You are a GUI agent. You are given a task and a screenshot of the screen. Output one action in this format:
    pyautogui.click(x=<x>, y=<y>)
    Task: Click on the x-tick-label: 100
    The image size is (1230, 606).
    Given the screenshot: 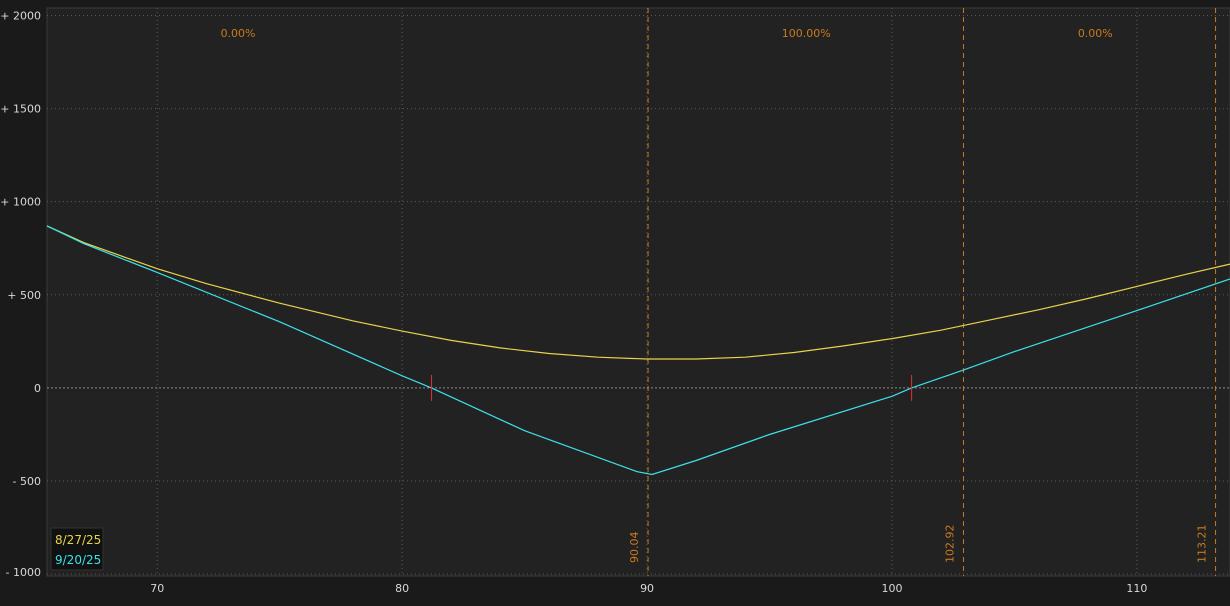 What is the action you would take?
    pyautogui.click(x=892, y=588)
    